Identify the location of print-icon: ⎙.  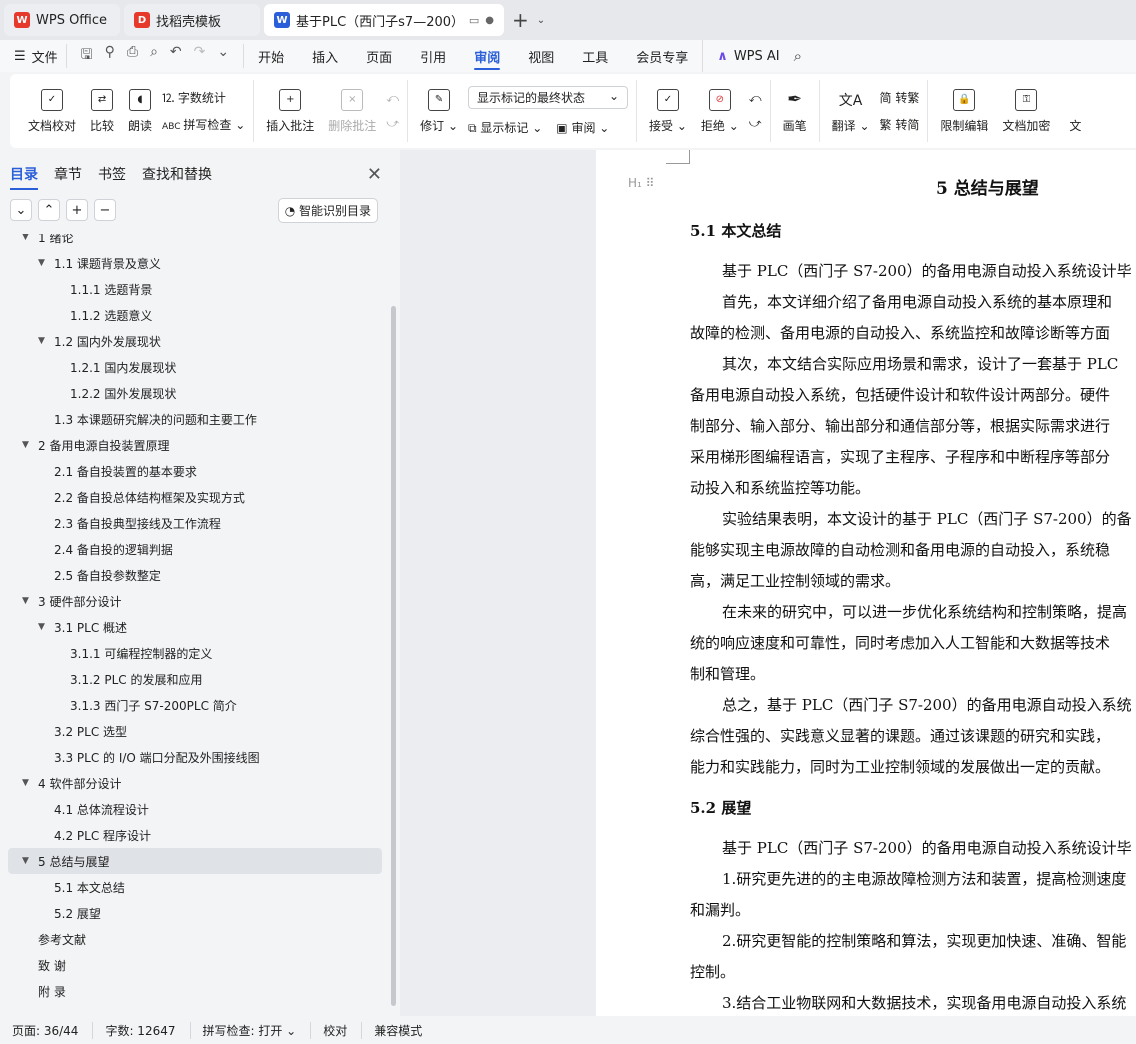
(132, 56).